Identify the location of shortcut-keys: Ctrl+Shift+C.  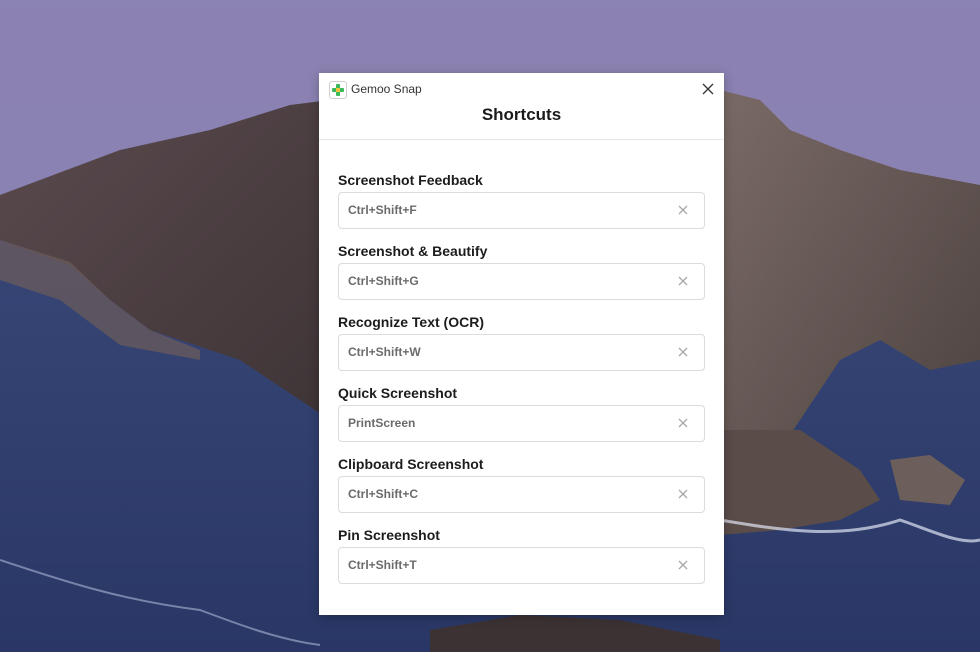
(383, 494).